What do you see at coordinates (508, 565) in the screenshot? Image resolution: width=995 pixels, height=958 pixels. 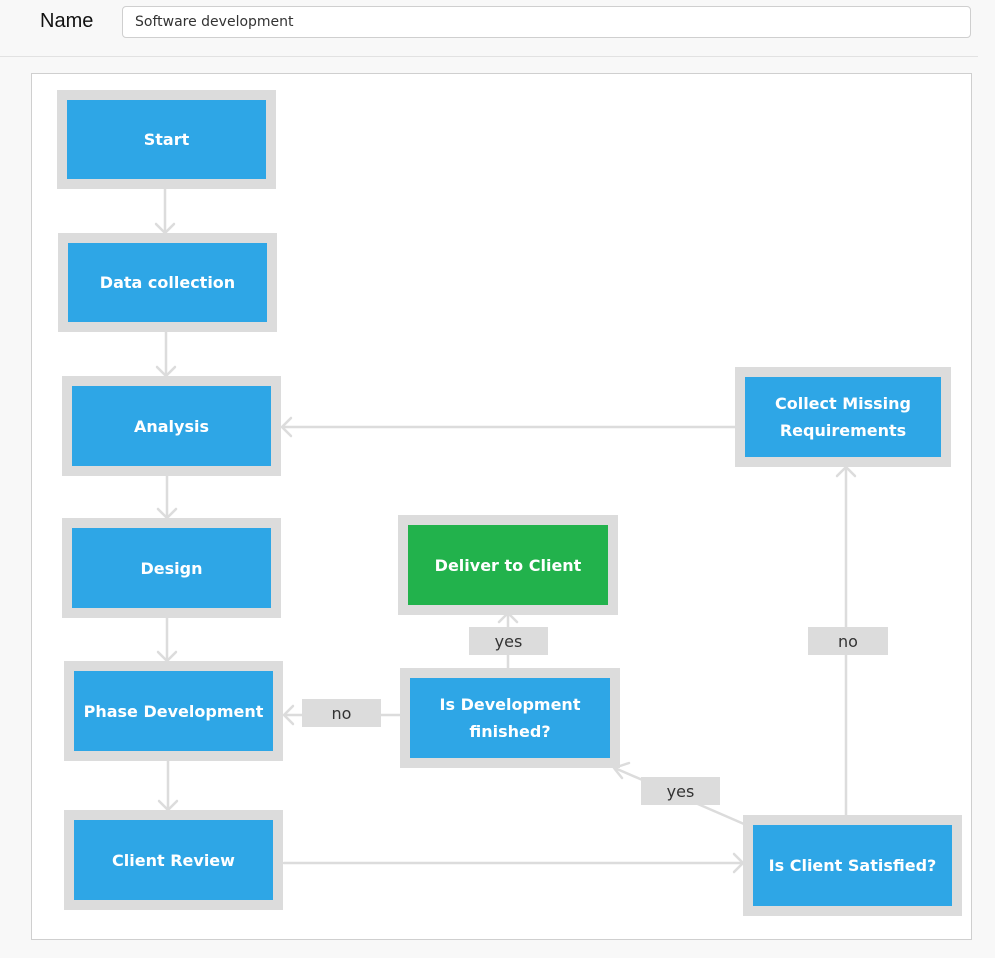 I see `node-deliver-to-client: Deliver to Client` at bounding box center [508, 565].